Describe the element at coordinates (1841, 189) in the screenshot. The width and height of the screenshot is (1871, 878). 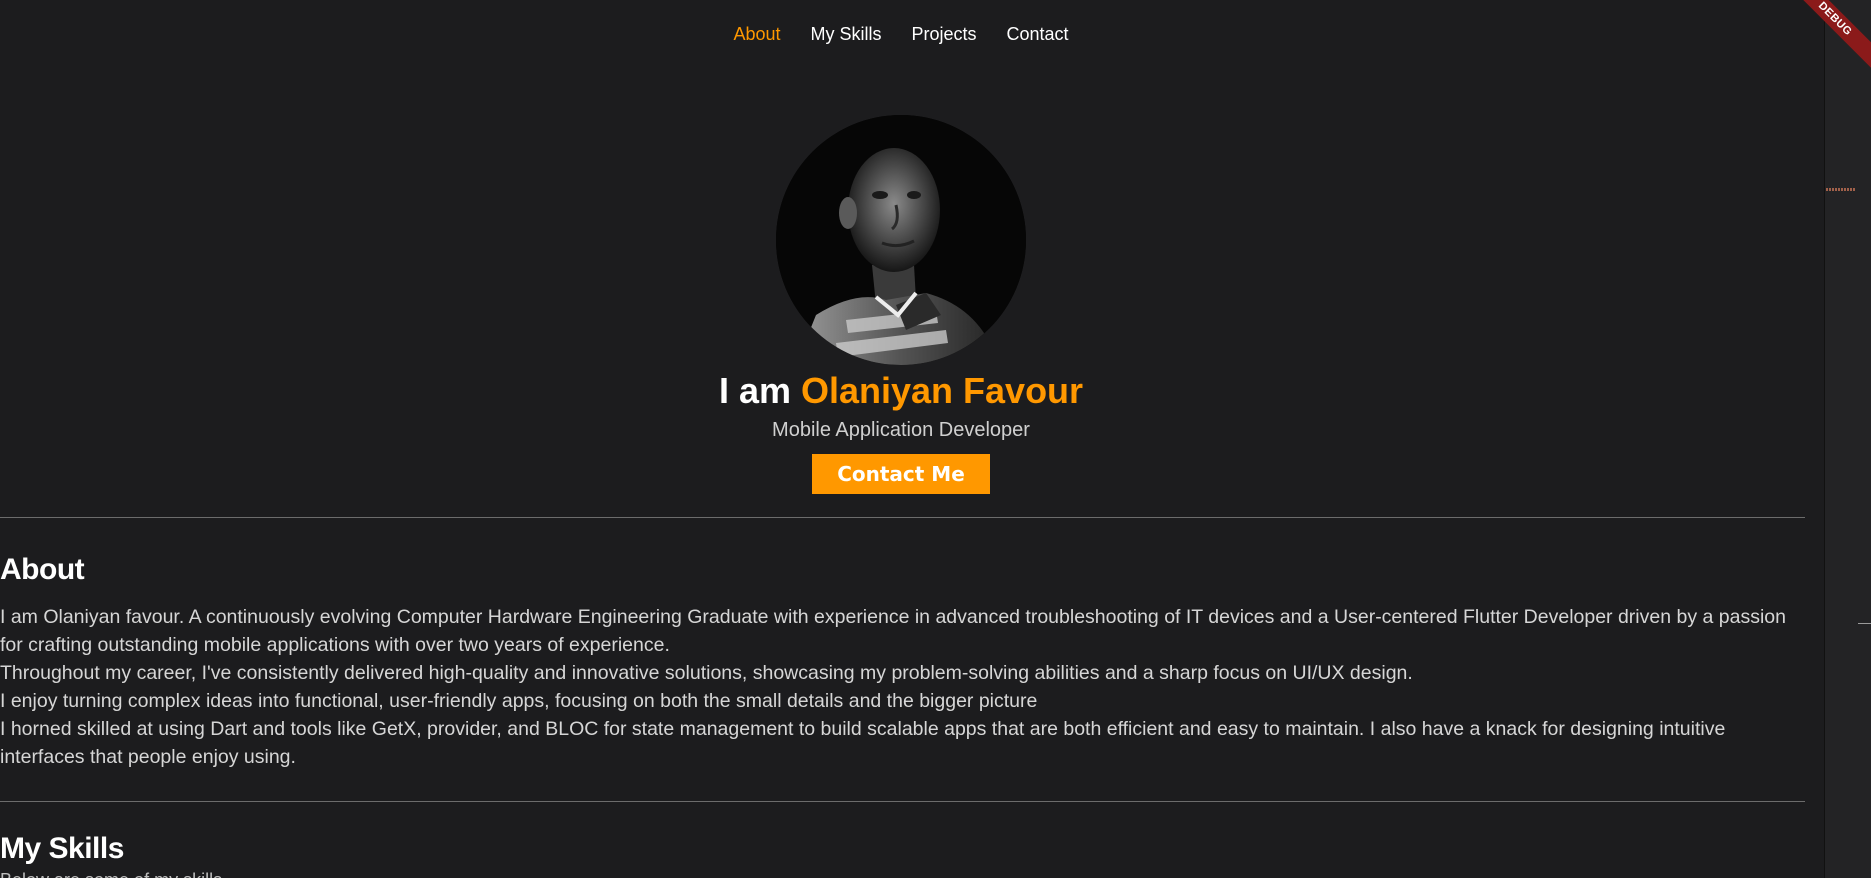
I see `side-marker` at that location.